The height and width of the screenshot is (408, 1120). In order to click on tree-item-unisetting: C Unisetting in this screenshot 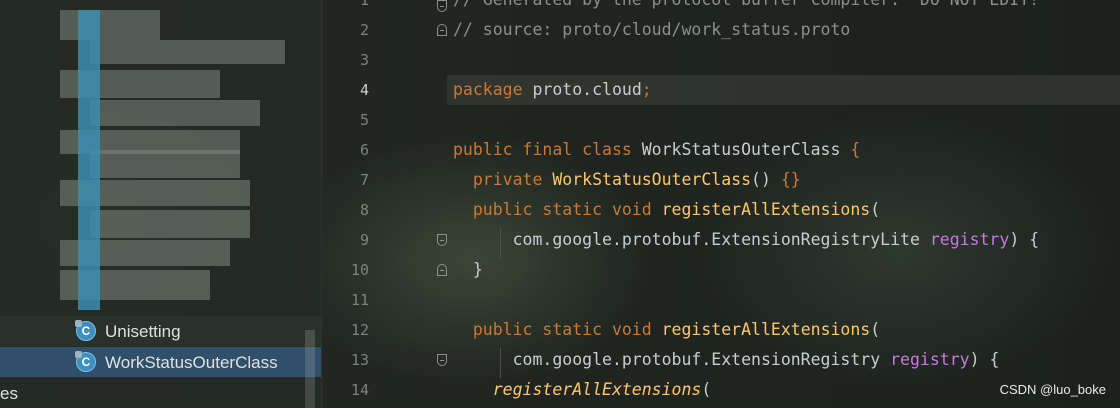, I will do `click(160, 331)`.